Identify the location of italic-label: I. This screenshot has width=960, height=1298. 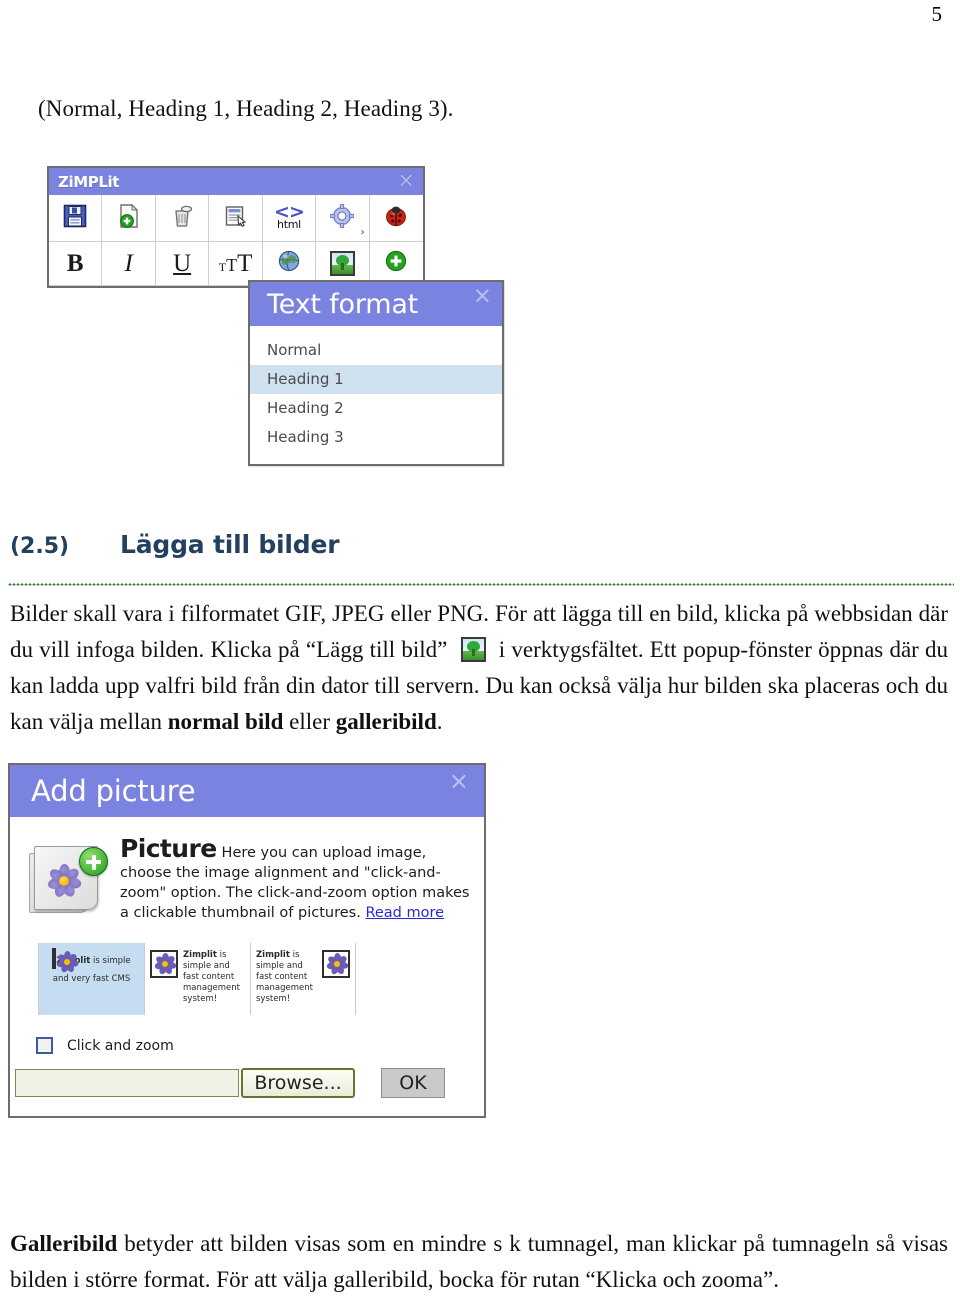
(128, 263).